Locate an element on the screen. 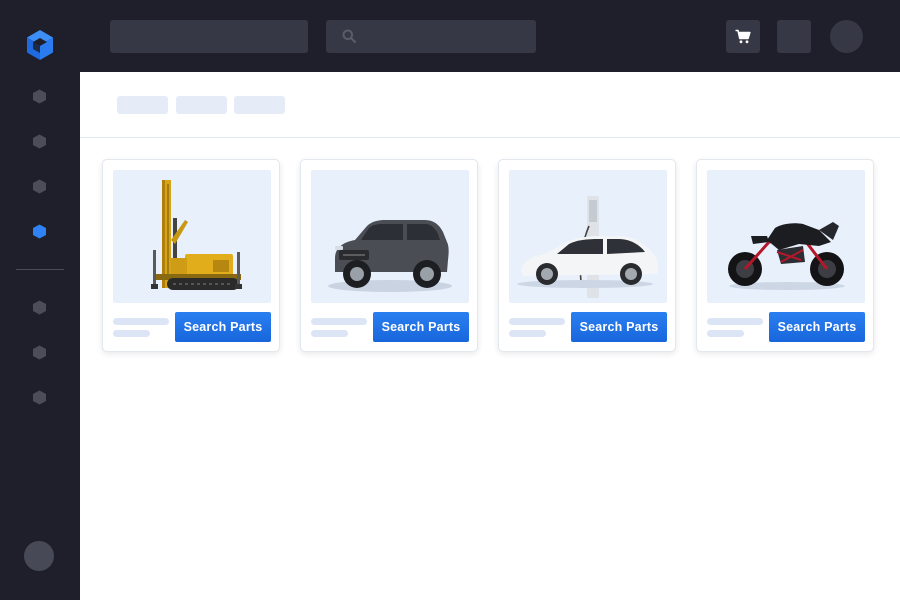  electric-car-charging-image is located at coordinates (588, 236).